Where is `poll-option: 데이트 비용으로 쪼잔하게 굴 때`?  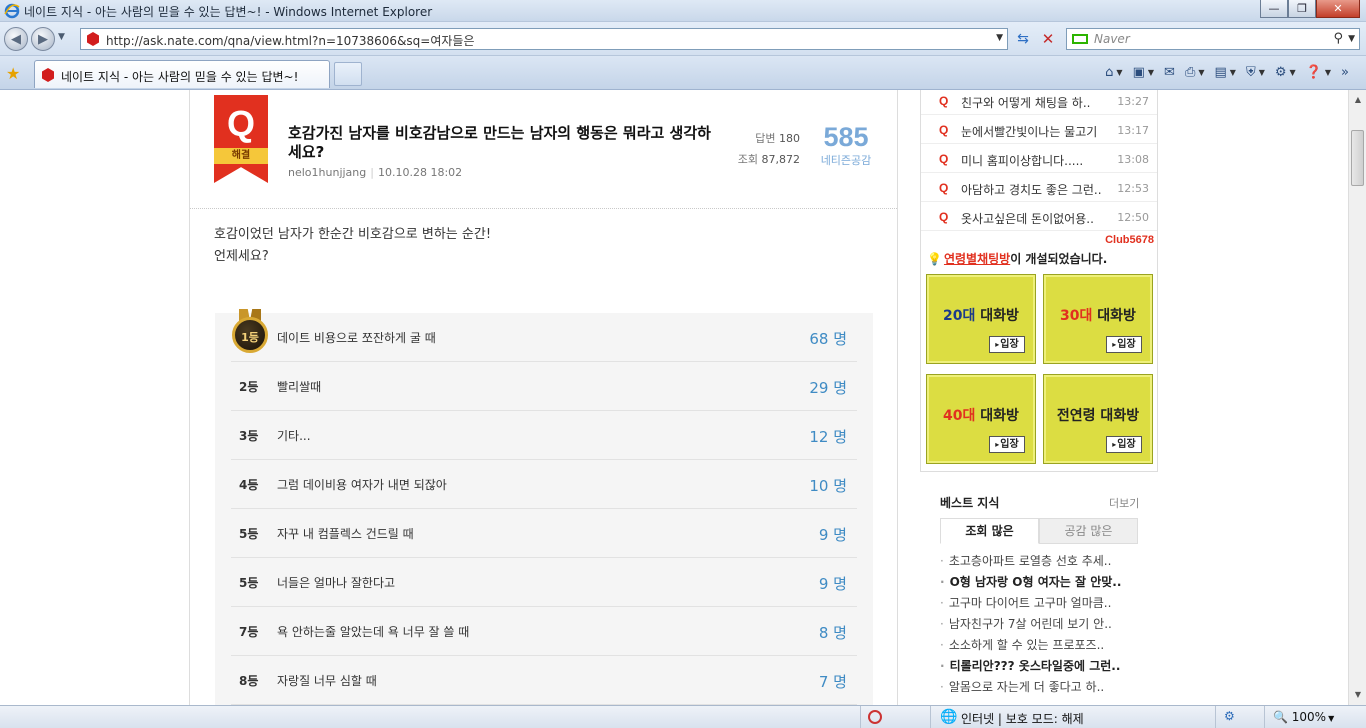 poll-option: 데이트 비용으로 쪼잔하게 굴 때 is located at coordinates (356, 338).